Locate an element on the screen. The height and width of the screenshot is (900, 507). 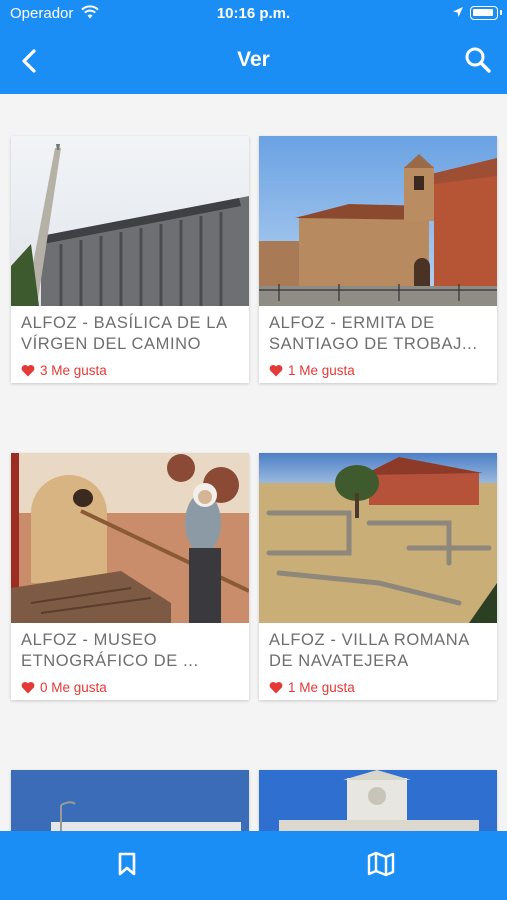
battery-icon is located at coordinates (486, 13).